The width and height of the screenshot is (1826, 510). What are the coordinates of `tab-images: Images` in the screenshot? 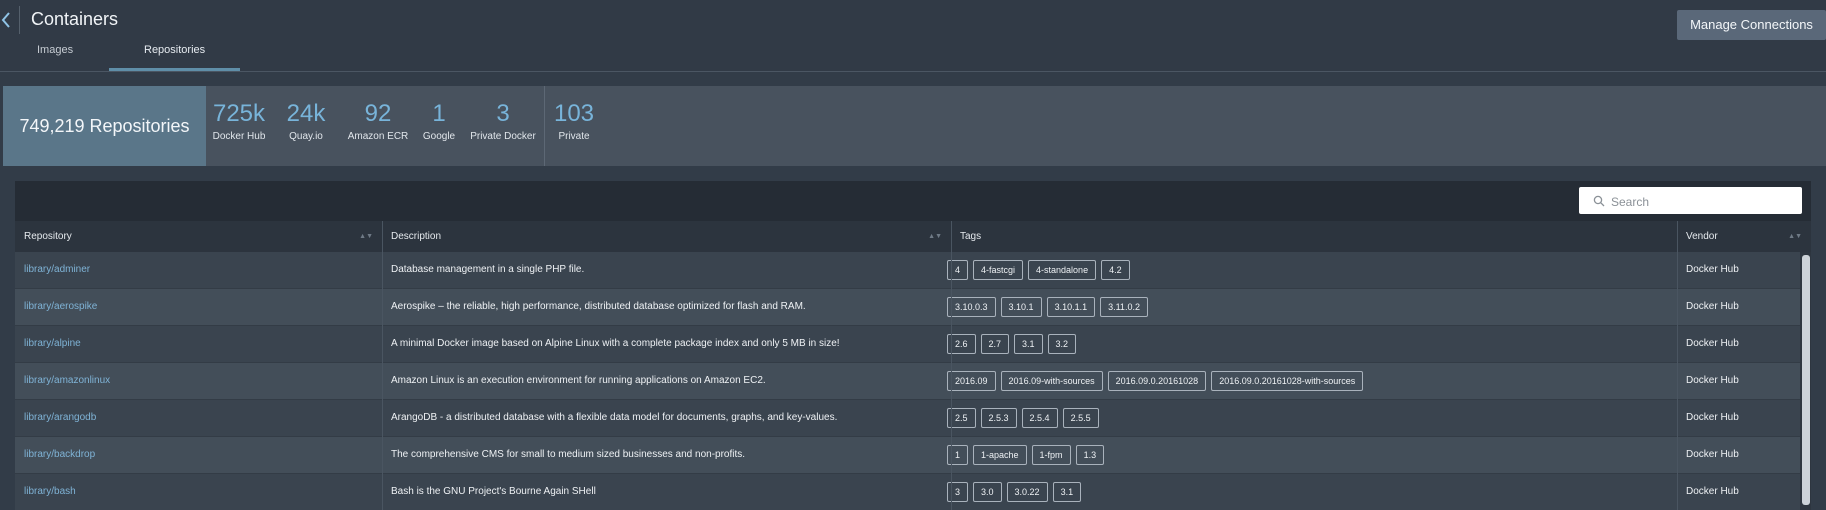 It's located at (55, 50).